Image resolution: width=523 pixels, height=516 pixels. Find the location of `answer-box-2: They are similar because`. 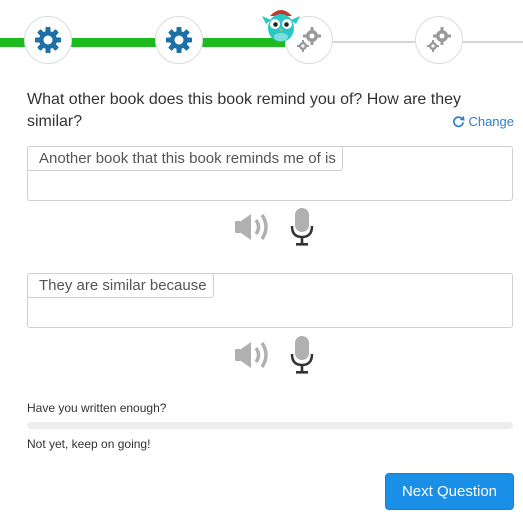

answer-box-2: They are similar because is located at coordinates (270, 300).